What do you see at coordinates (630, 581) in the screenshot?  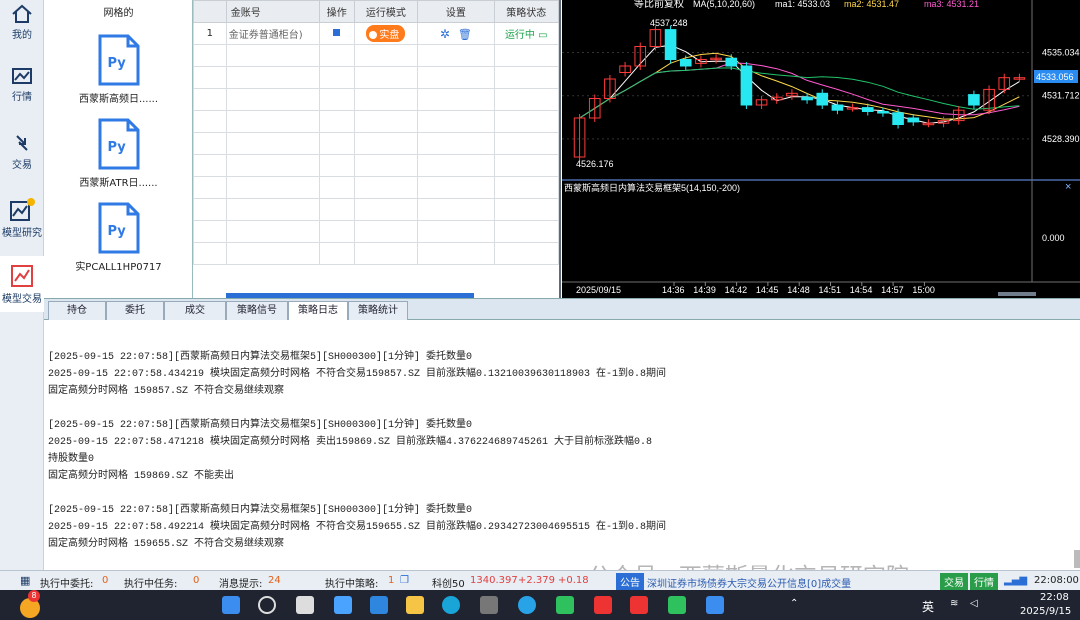 I see `notice-badge: 公告` at bounding box center [630, 581].